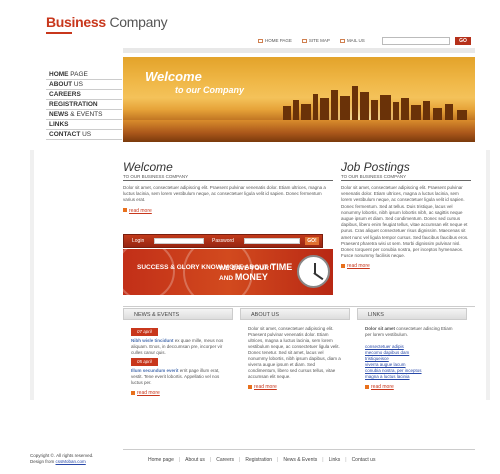 This screenshot has height=474, width=500. Describe the element at coordinates (275, 40) in the screenshot. I see `home-page-link: HOME PAGE` at that location.